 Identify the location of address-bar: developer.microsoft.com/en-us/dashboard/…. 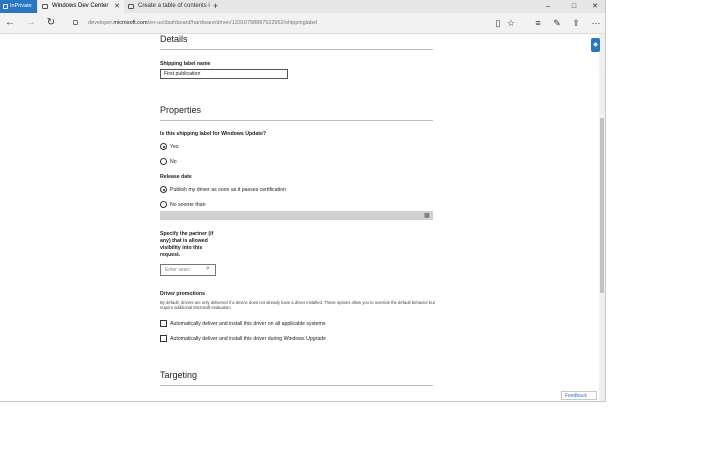
(202, 23).